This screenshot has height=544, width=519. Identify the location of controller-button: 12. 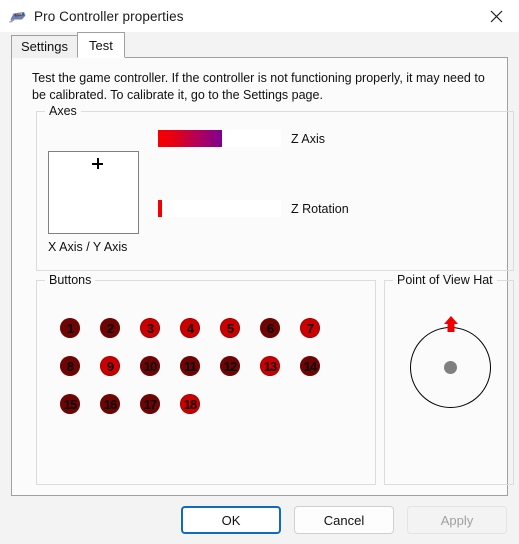
(230, 366).